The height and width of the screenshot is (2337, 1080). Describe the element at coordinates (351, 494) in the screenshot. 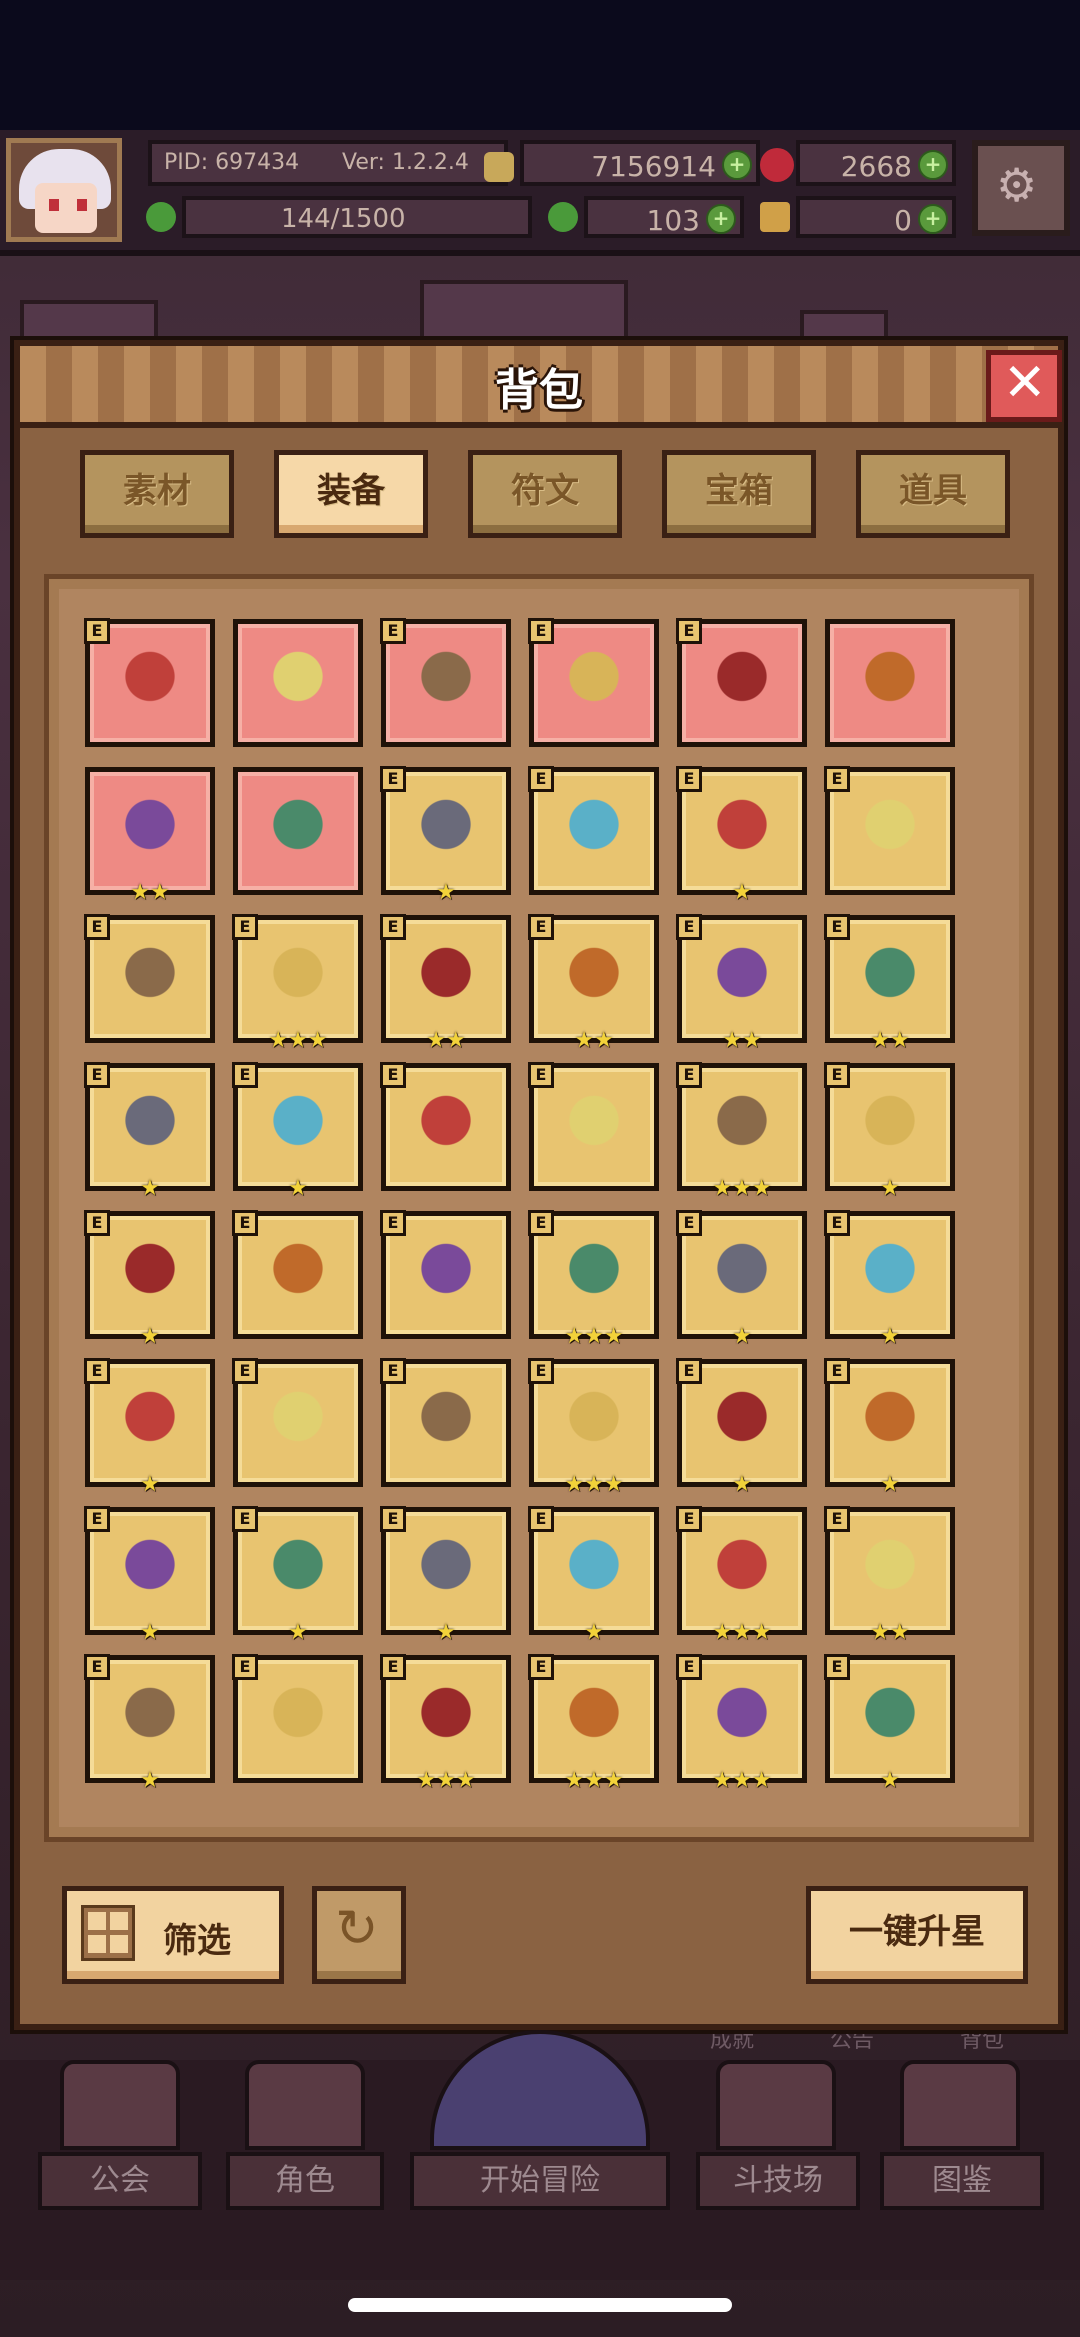

I see `tab-equipment: 装备` at that location.